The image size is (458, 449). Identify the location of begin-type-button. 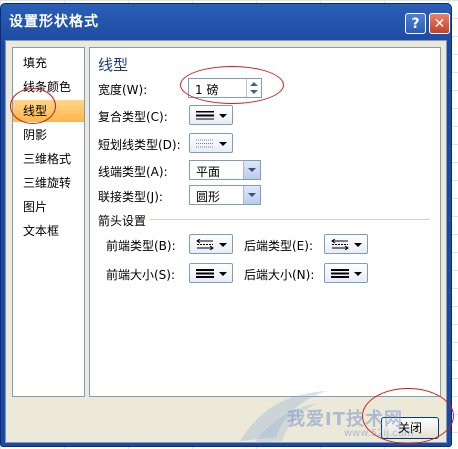
(211, 244).